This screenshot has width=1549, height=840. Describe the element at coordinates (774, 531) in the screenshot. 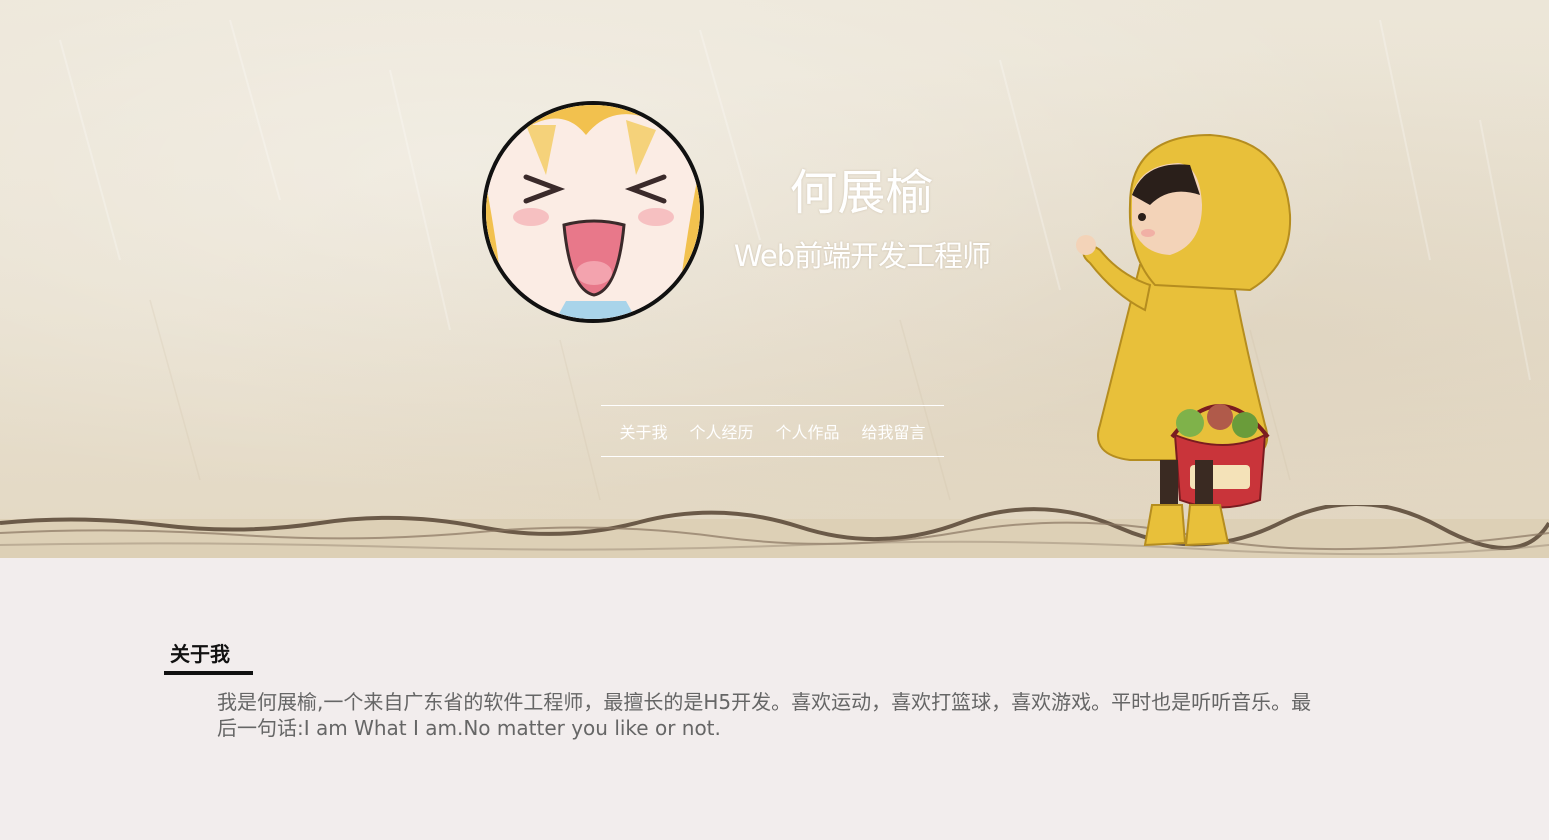

I see `ground-strip` at that location.